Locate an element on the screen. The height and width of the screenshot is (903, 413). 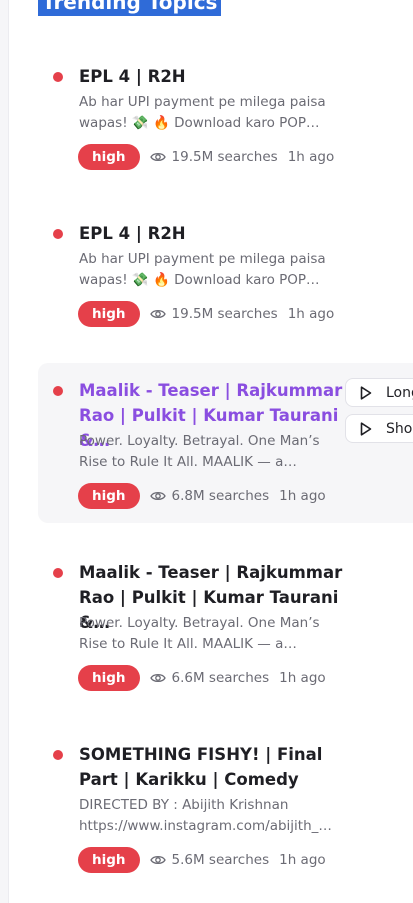
sidebar-edge is located at coordinates (4, 451).